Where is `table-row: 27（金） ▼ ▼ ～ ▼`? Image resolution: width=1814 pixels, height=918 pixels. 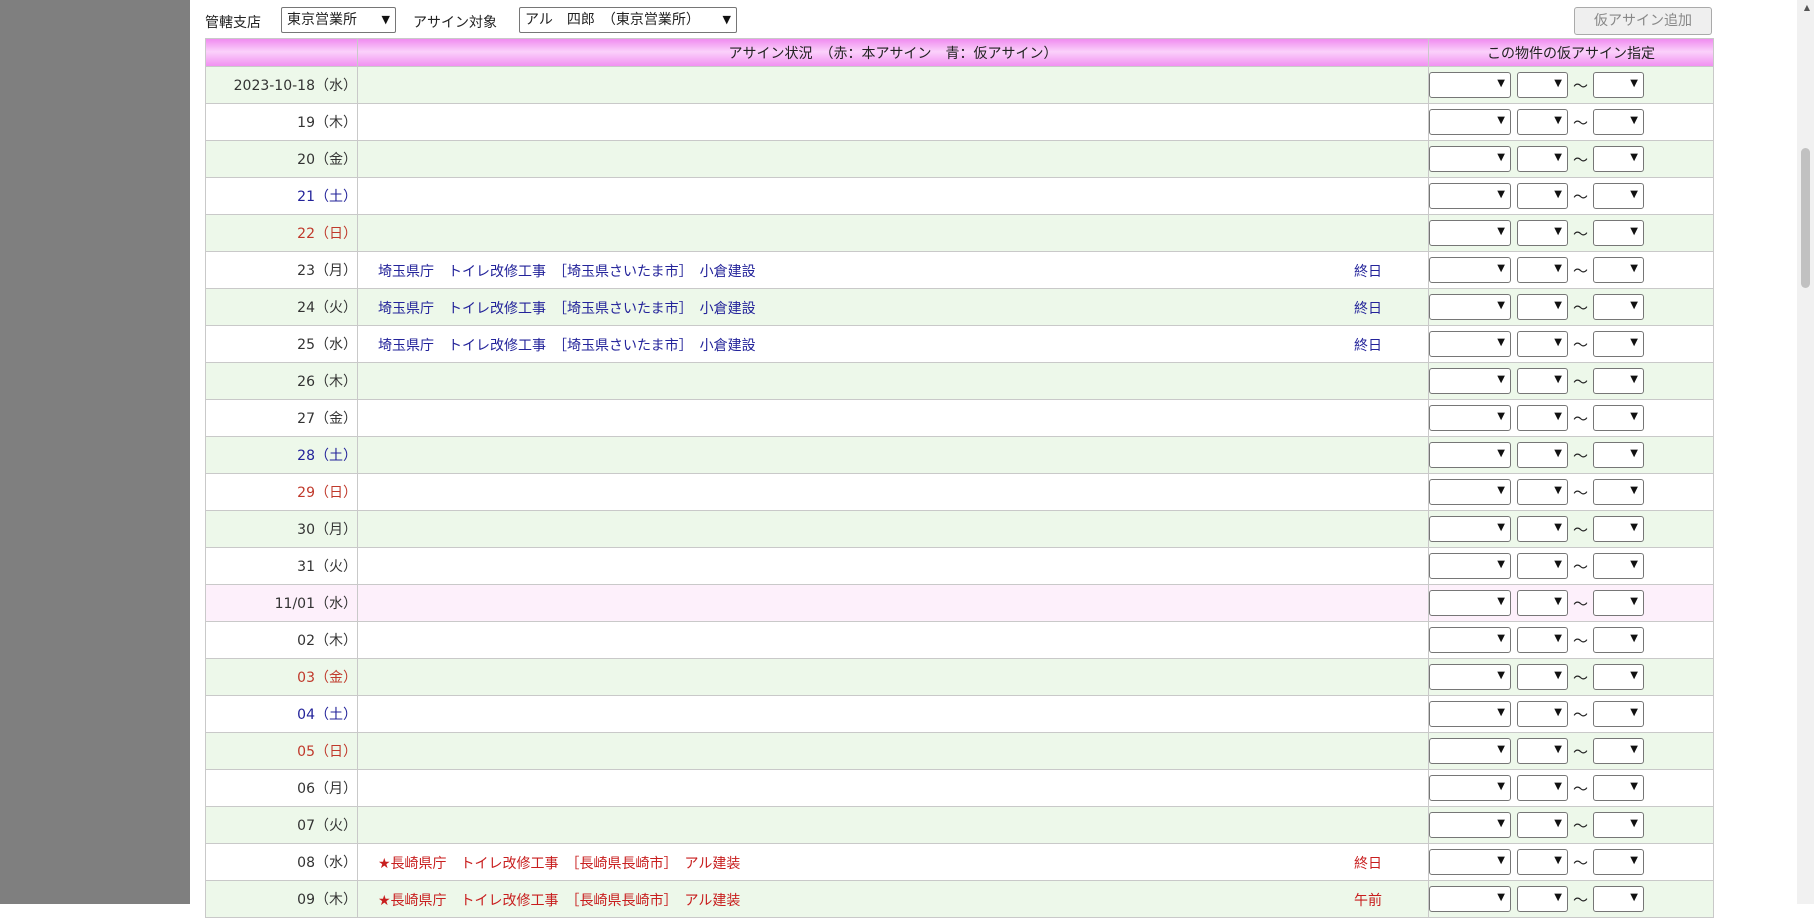 table-row: 27（金） ▼ ▼ ～ ▼ is located at coordinates (959, 418).